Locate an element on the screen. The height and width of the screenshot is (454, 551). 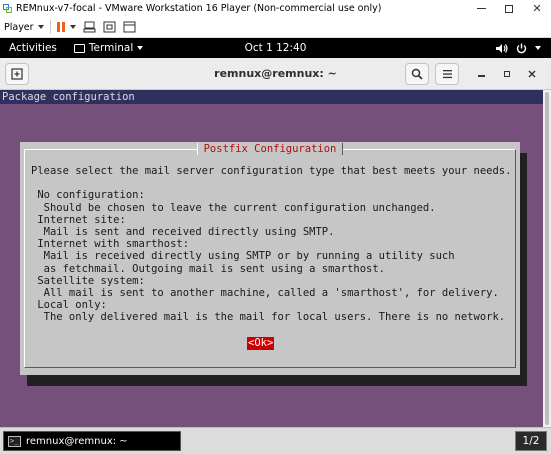
terminal-maximize-button is located at coordinates (507, 74).